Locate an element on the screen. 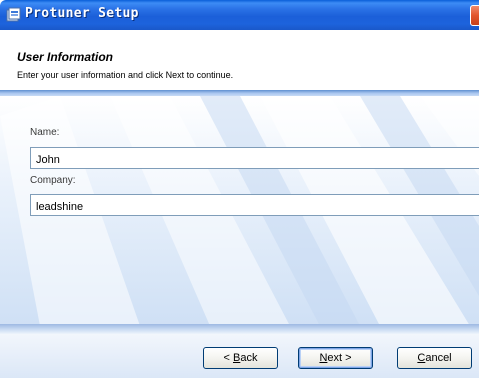  next-button-rest: ext > is located at coordinates (339, 358).